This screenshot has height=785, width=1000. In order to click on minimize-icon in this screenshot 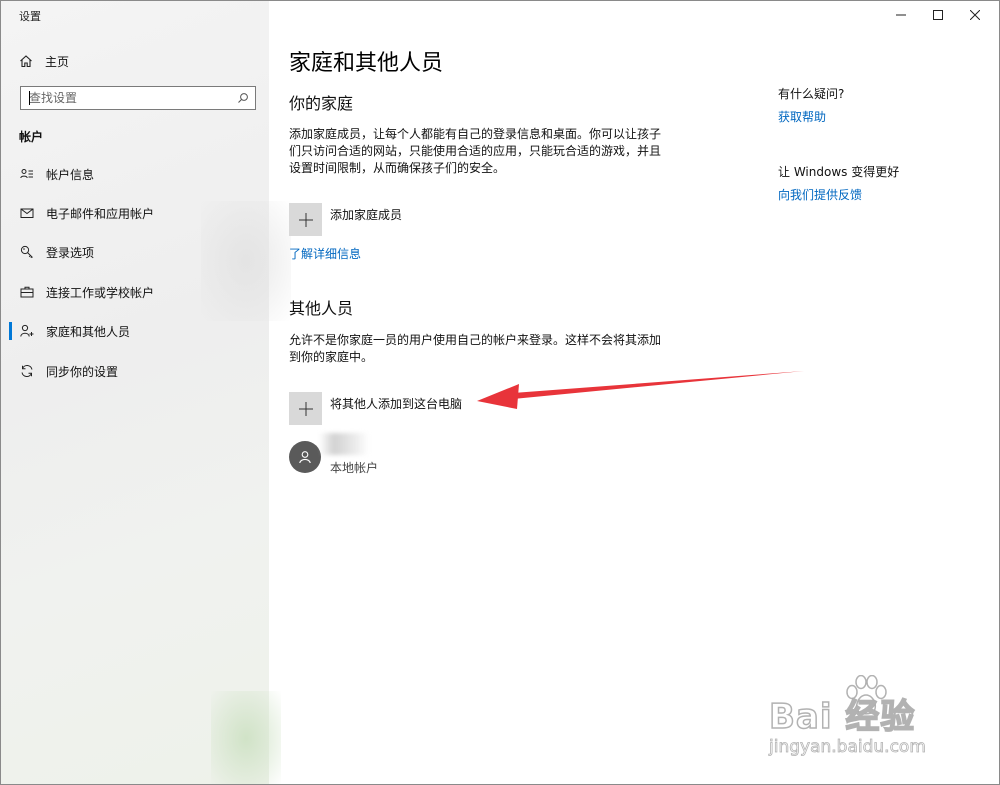, I will do `click(901, 15)`.